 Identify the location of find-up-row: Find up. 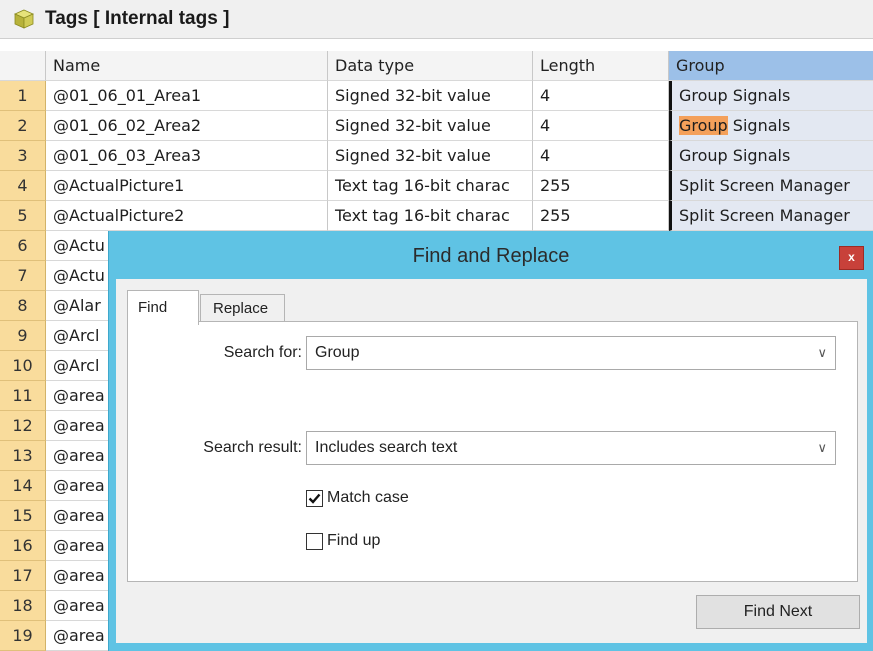
(343, 541).